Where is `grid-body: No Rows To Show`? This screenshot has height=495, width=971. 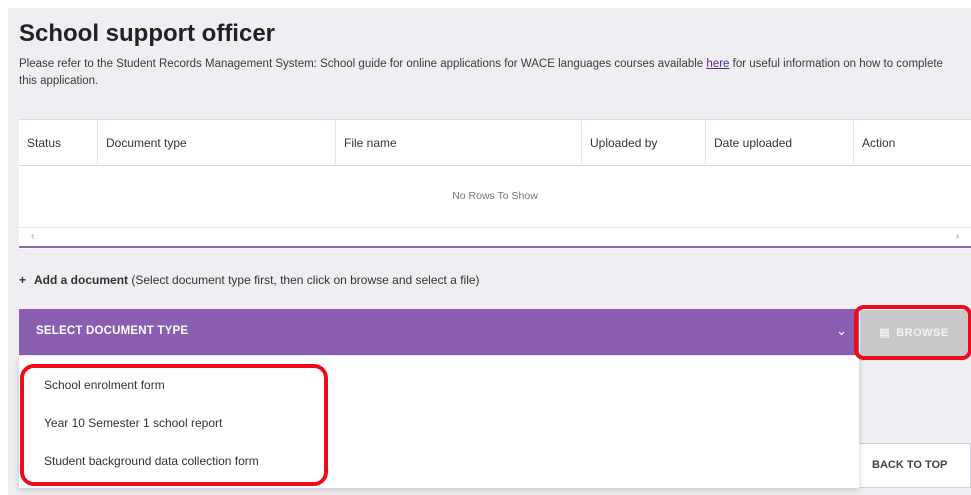 grid-body: No Rows To Show is located at coordinates (495, 197).